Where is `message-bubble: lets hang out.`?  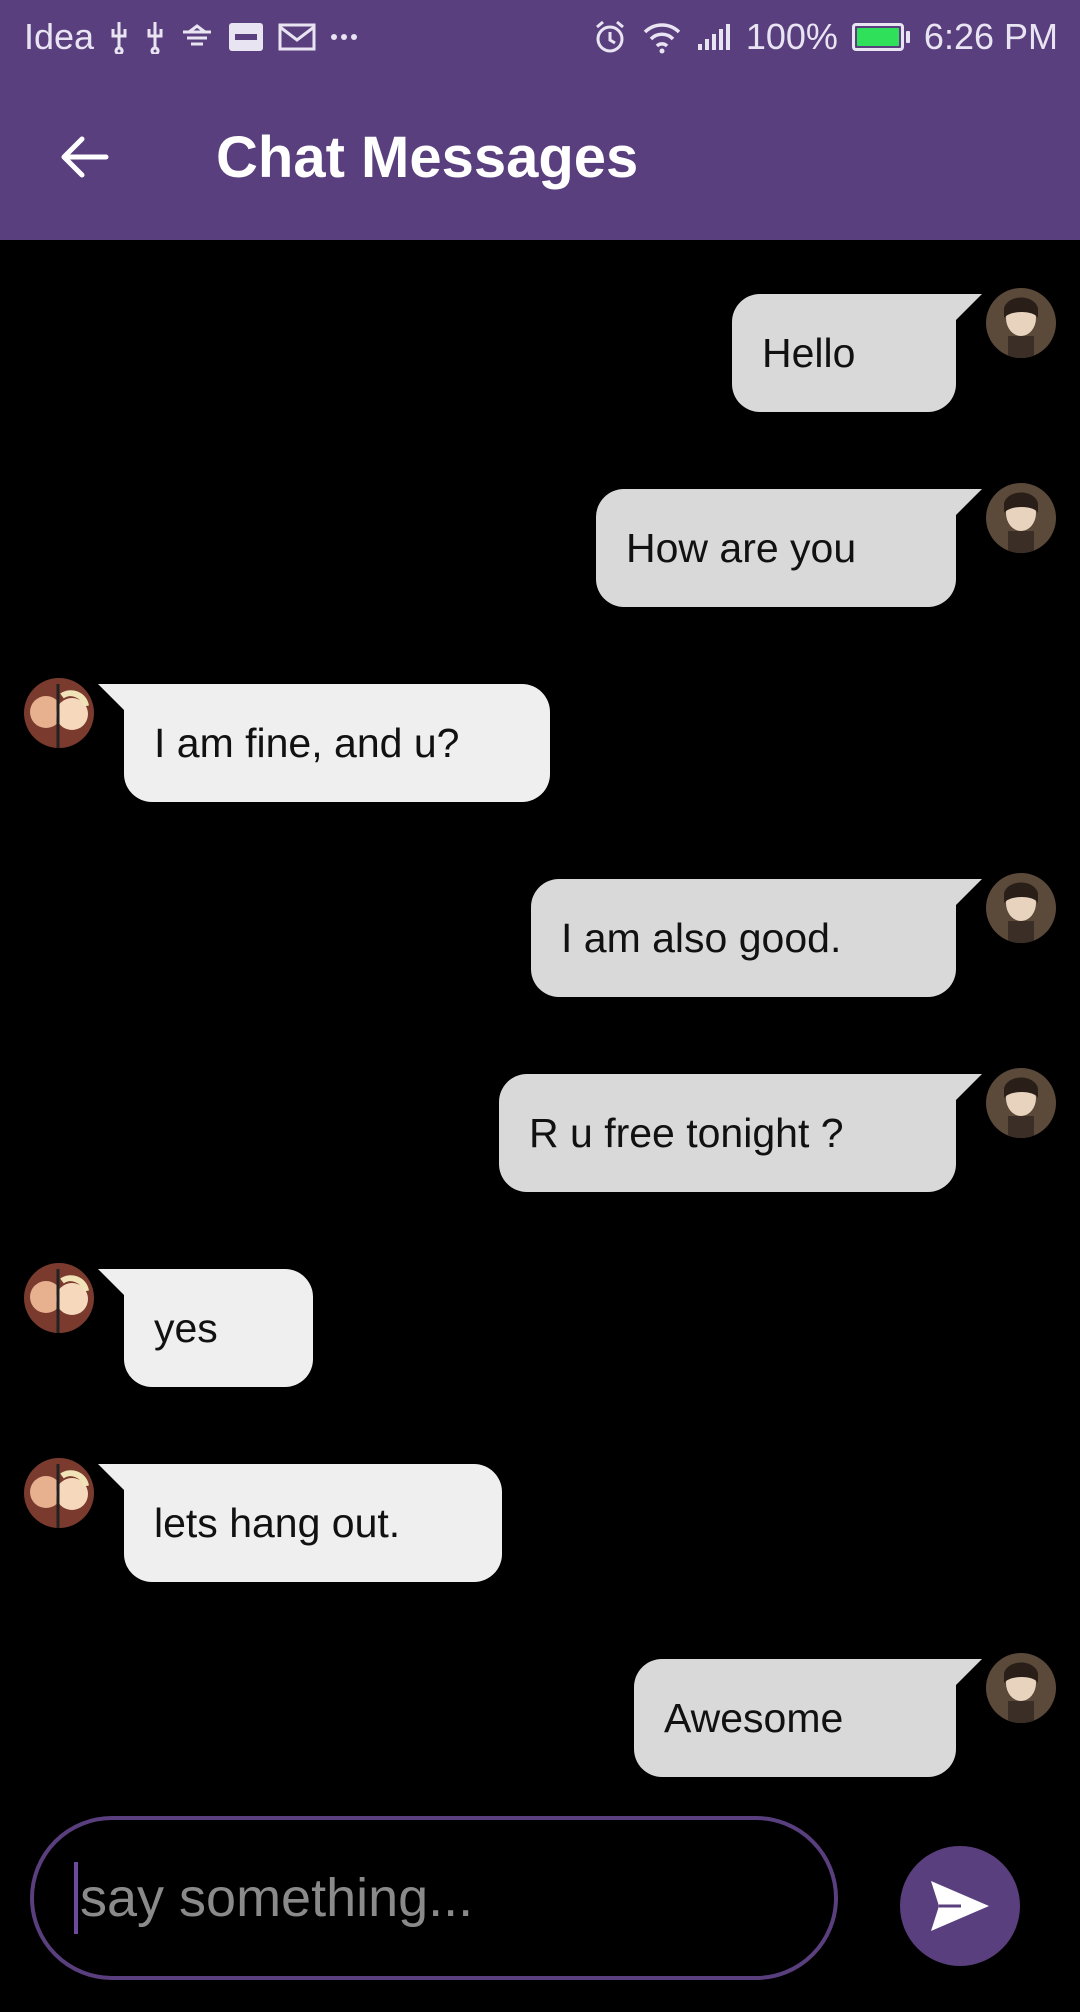
message-bubble: lets hang out. is located at coordinates (313, 1523).